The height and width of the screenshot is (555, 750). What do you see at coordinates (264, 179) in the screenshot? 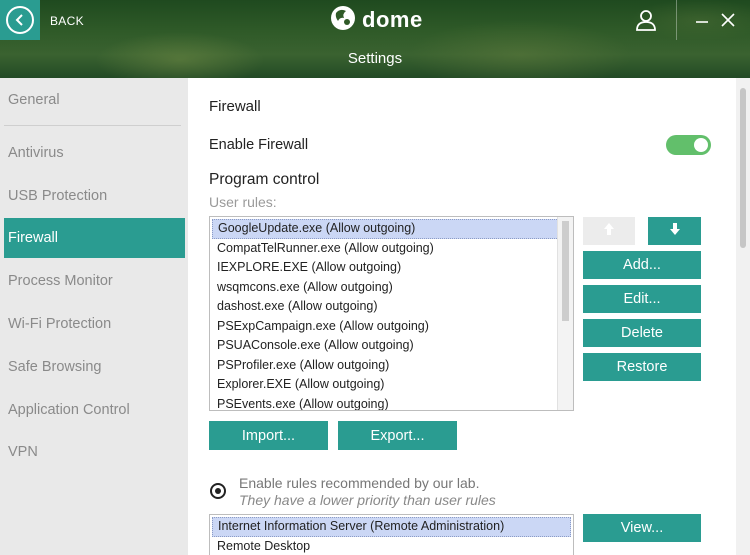
I see `program-control-label: Program control` at bounding box center [264, 179].